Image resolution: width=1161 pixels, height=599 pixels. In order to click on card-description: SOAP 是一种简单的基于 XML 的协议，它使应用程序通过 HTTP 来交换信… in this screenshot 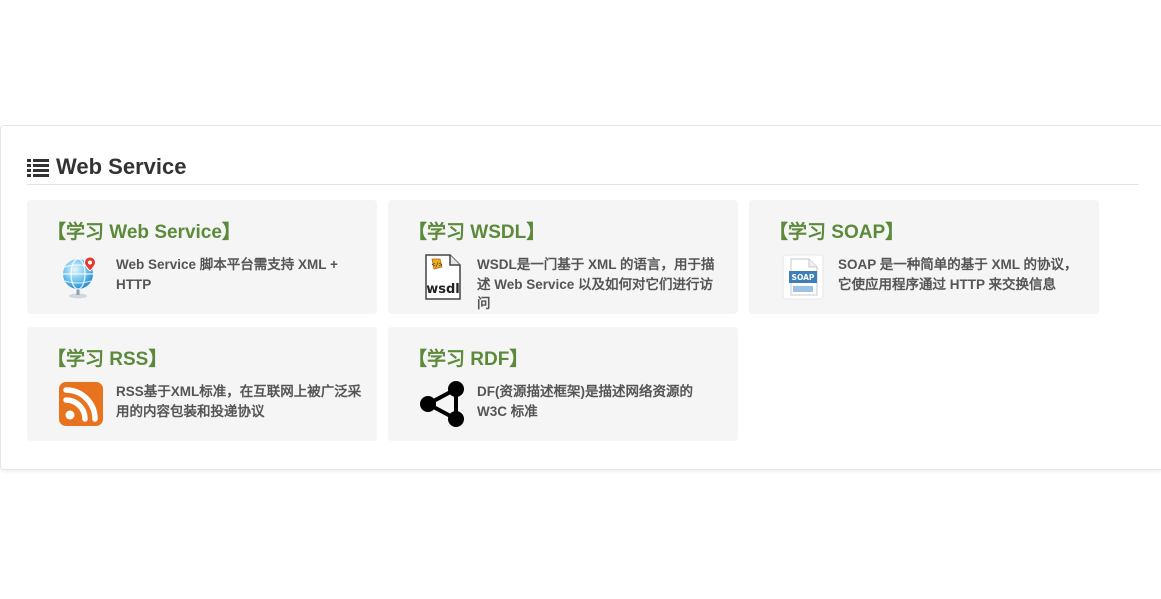, I will do `click(958, 274)`.